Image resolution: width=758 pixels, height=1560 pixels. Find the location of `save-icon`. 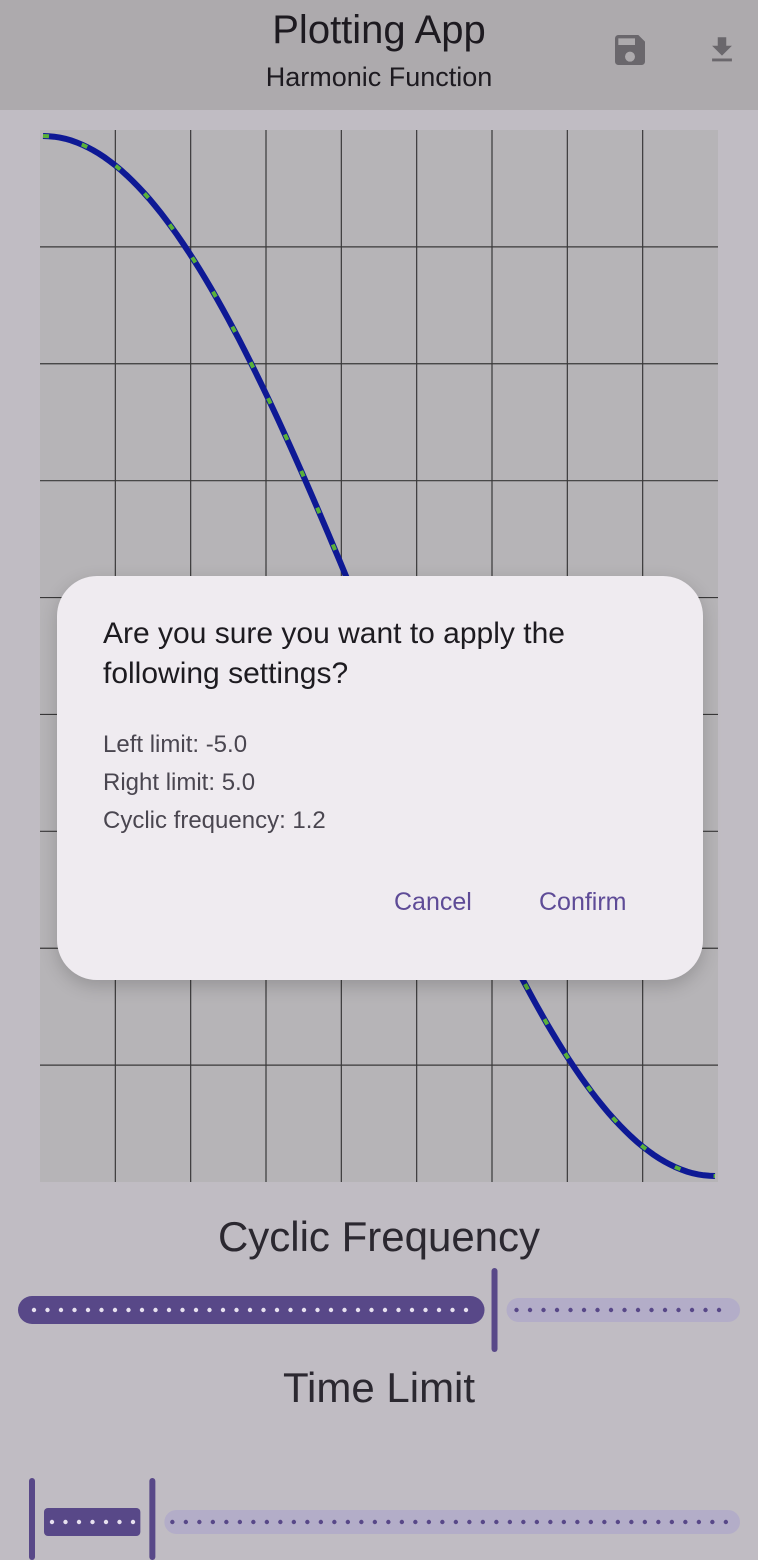

save-icon is located at coordinates (630, 50).